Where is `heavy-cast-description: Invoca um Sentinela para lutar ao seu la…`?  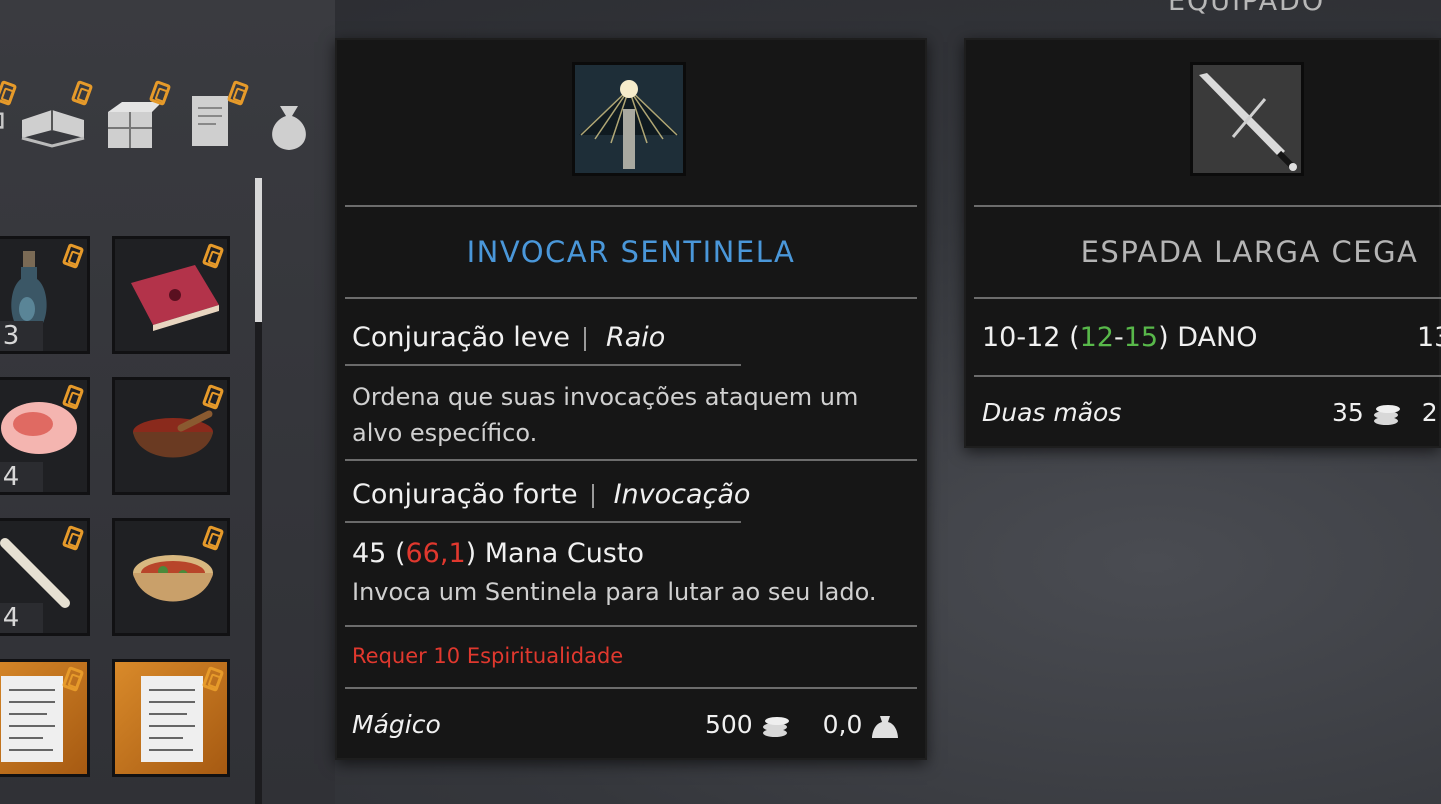 heavy-cast-description: Invoca um Sentinela para lutar ao seu la… is located at coordinates (614, 592).